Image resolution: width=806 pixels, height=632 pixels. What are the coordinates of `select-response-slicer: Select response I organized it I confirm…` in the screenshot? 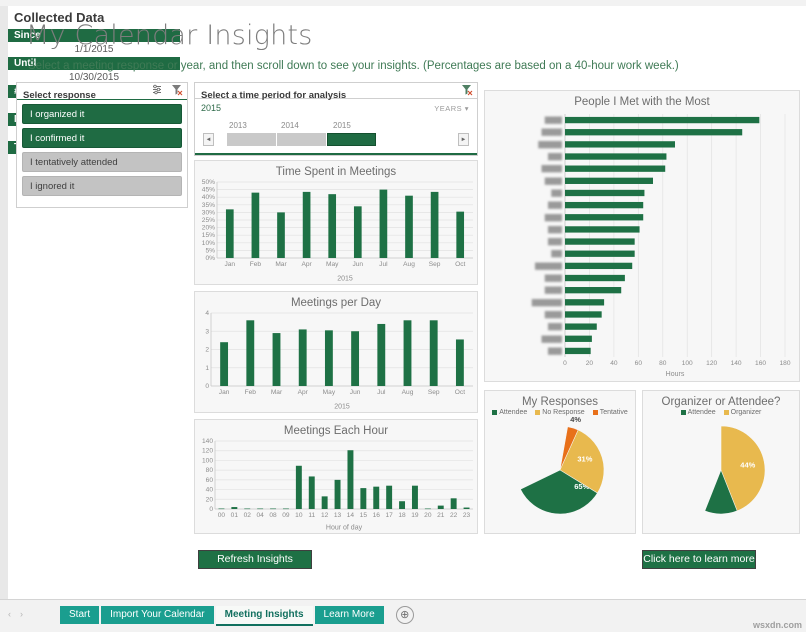 It's located at (102, 145).